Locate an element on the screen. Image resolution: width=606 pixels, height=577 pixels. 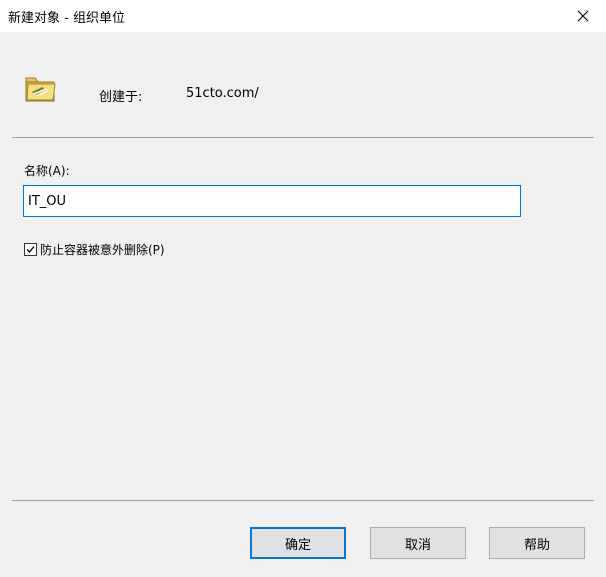
checkbox-box is located at coordinates (30, 249).